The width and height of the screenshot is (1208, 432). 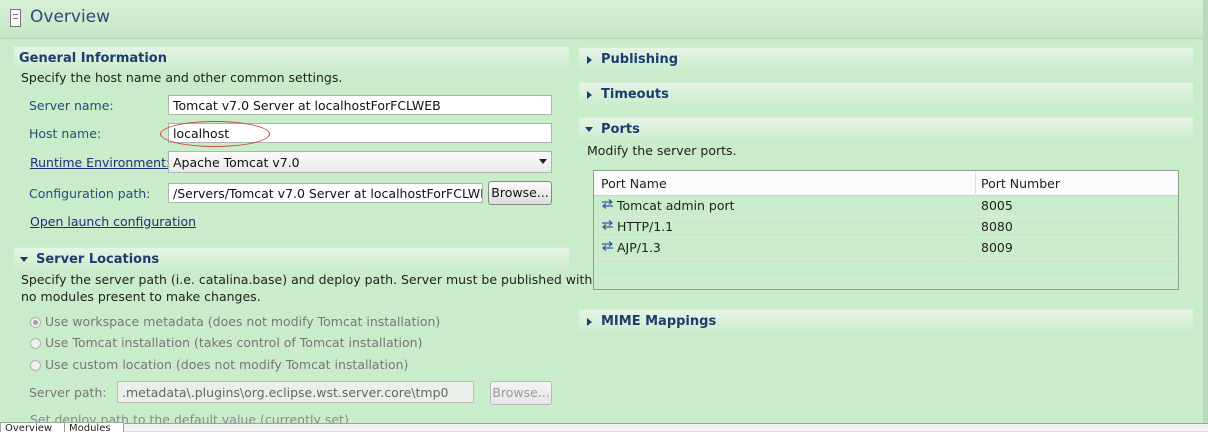 What do you see at coordinates (620, 129) in the screenshot?
I see `ports-title: Ports` at bounding box center [620, 129].